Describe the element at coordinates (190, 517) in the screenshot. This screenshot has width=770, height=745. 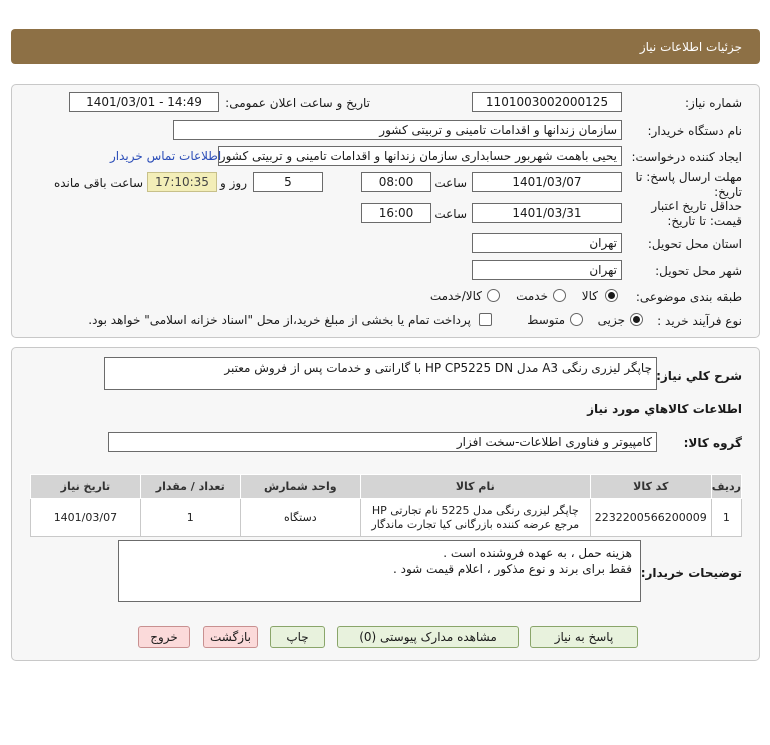
I see `cell-qty: 1` at that location.